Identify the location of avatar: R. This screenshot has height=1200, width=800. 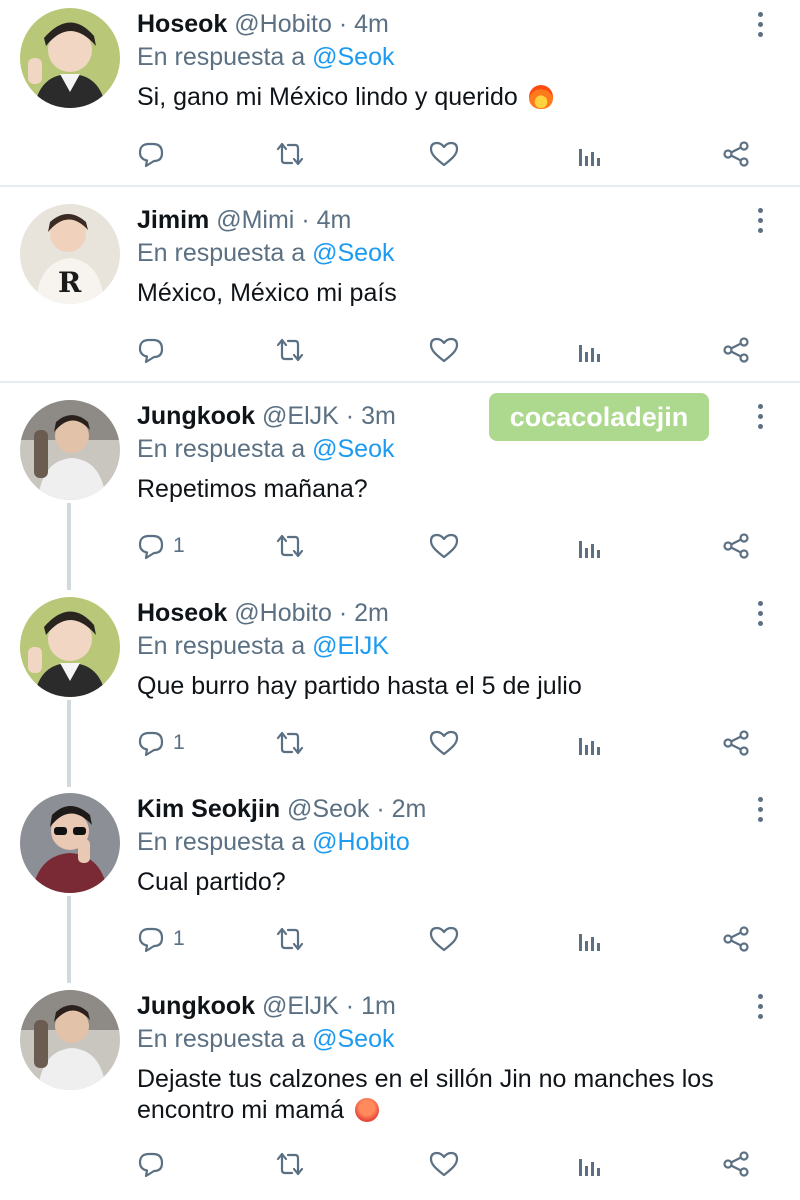
(70, 254).